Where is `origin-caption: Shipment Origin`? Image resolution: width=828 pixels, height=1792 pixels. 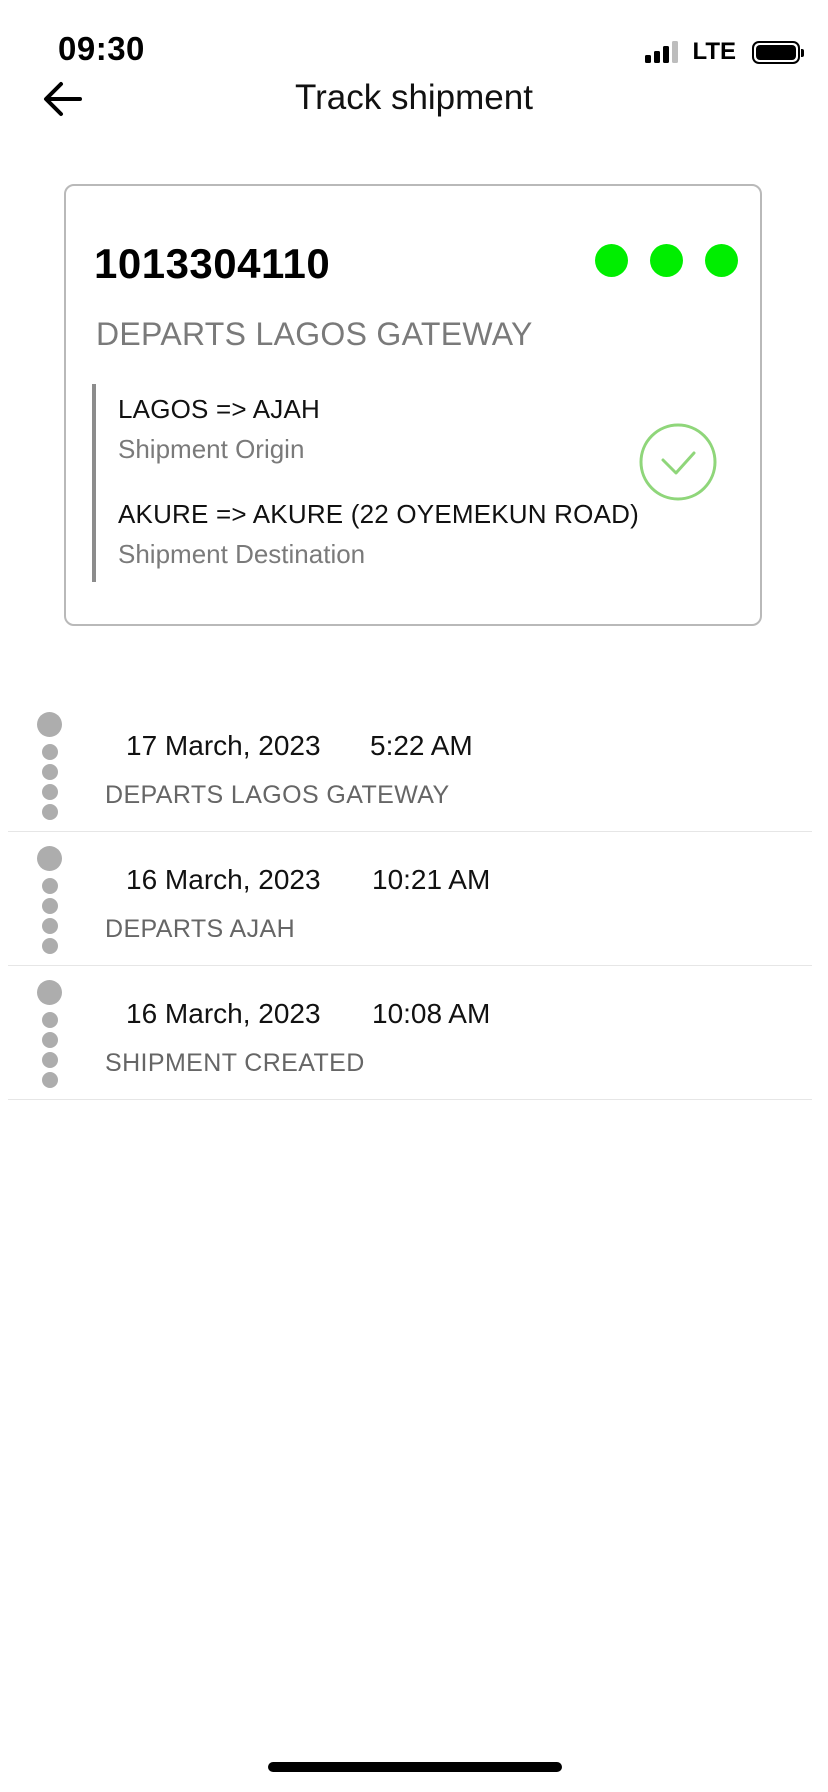 origin-caption: Shipment Origin is located at coordinates (211, 449).